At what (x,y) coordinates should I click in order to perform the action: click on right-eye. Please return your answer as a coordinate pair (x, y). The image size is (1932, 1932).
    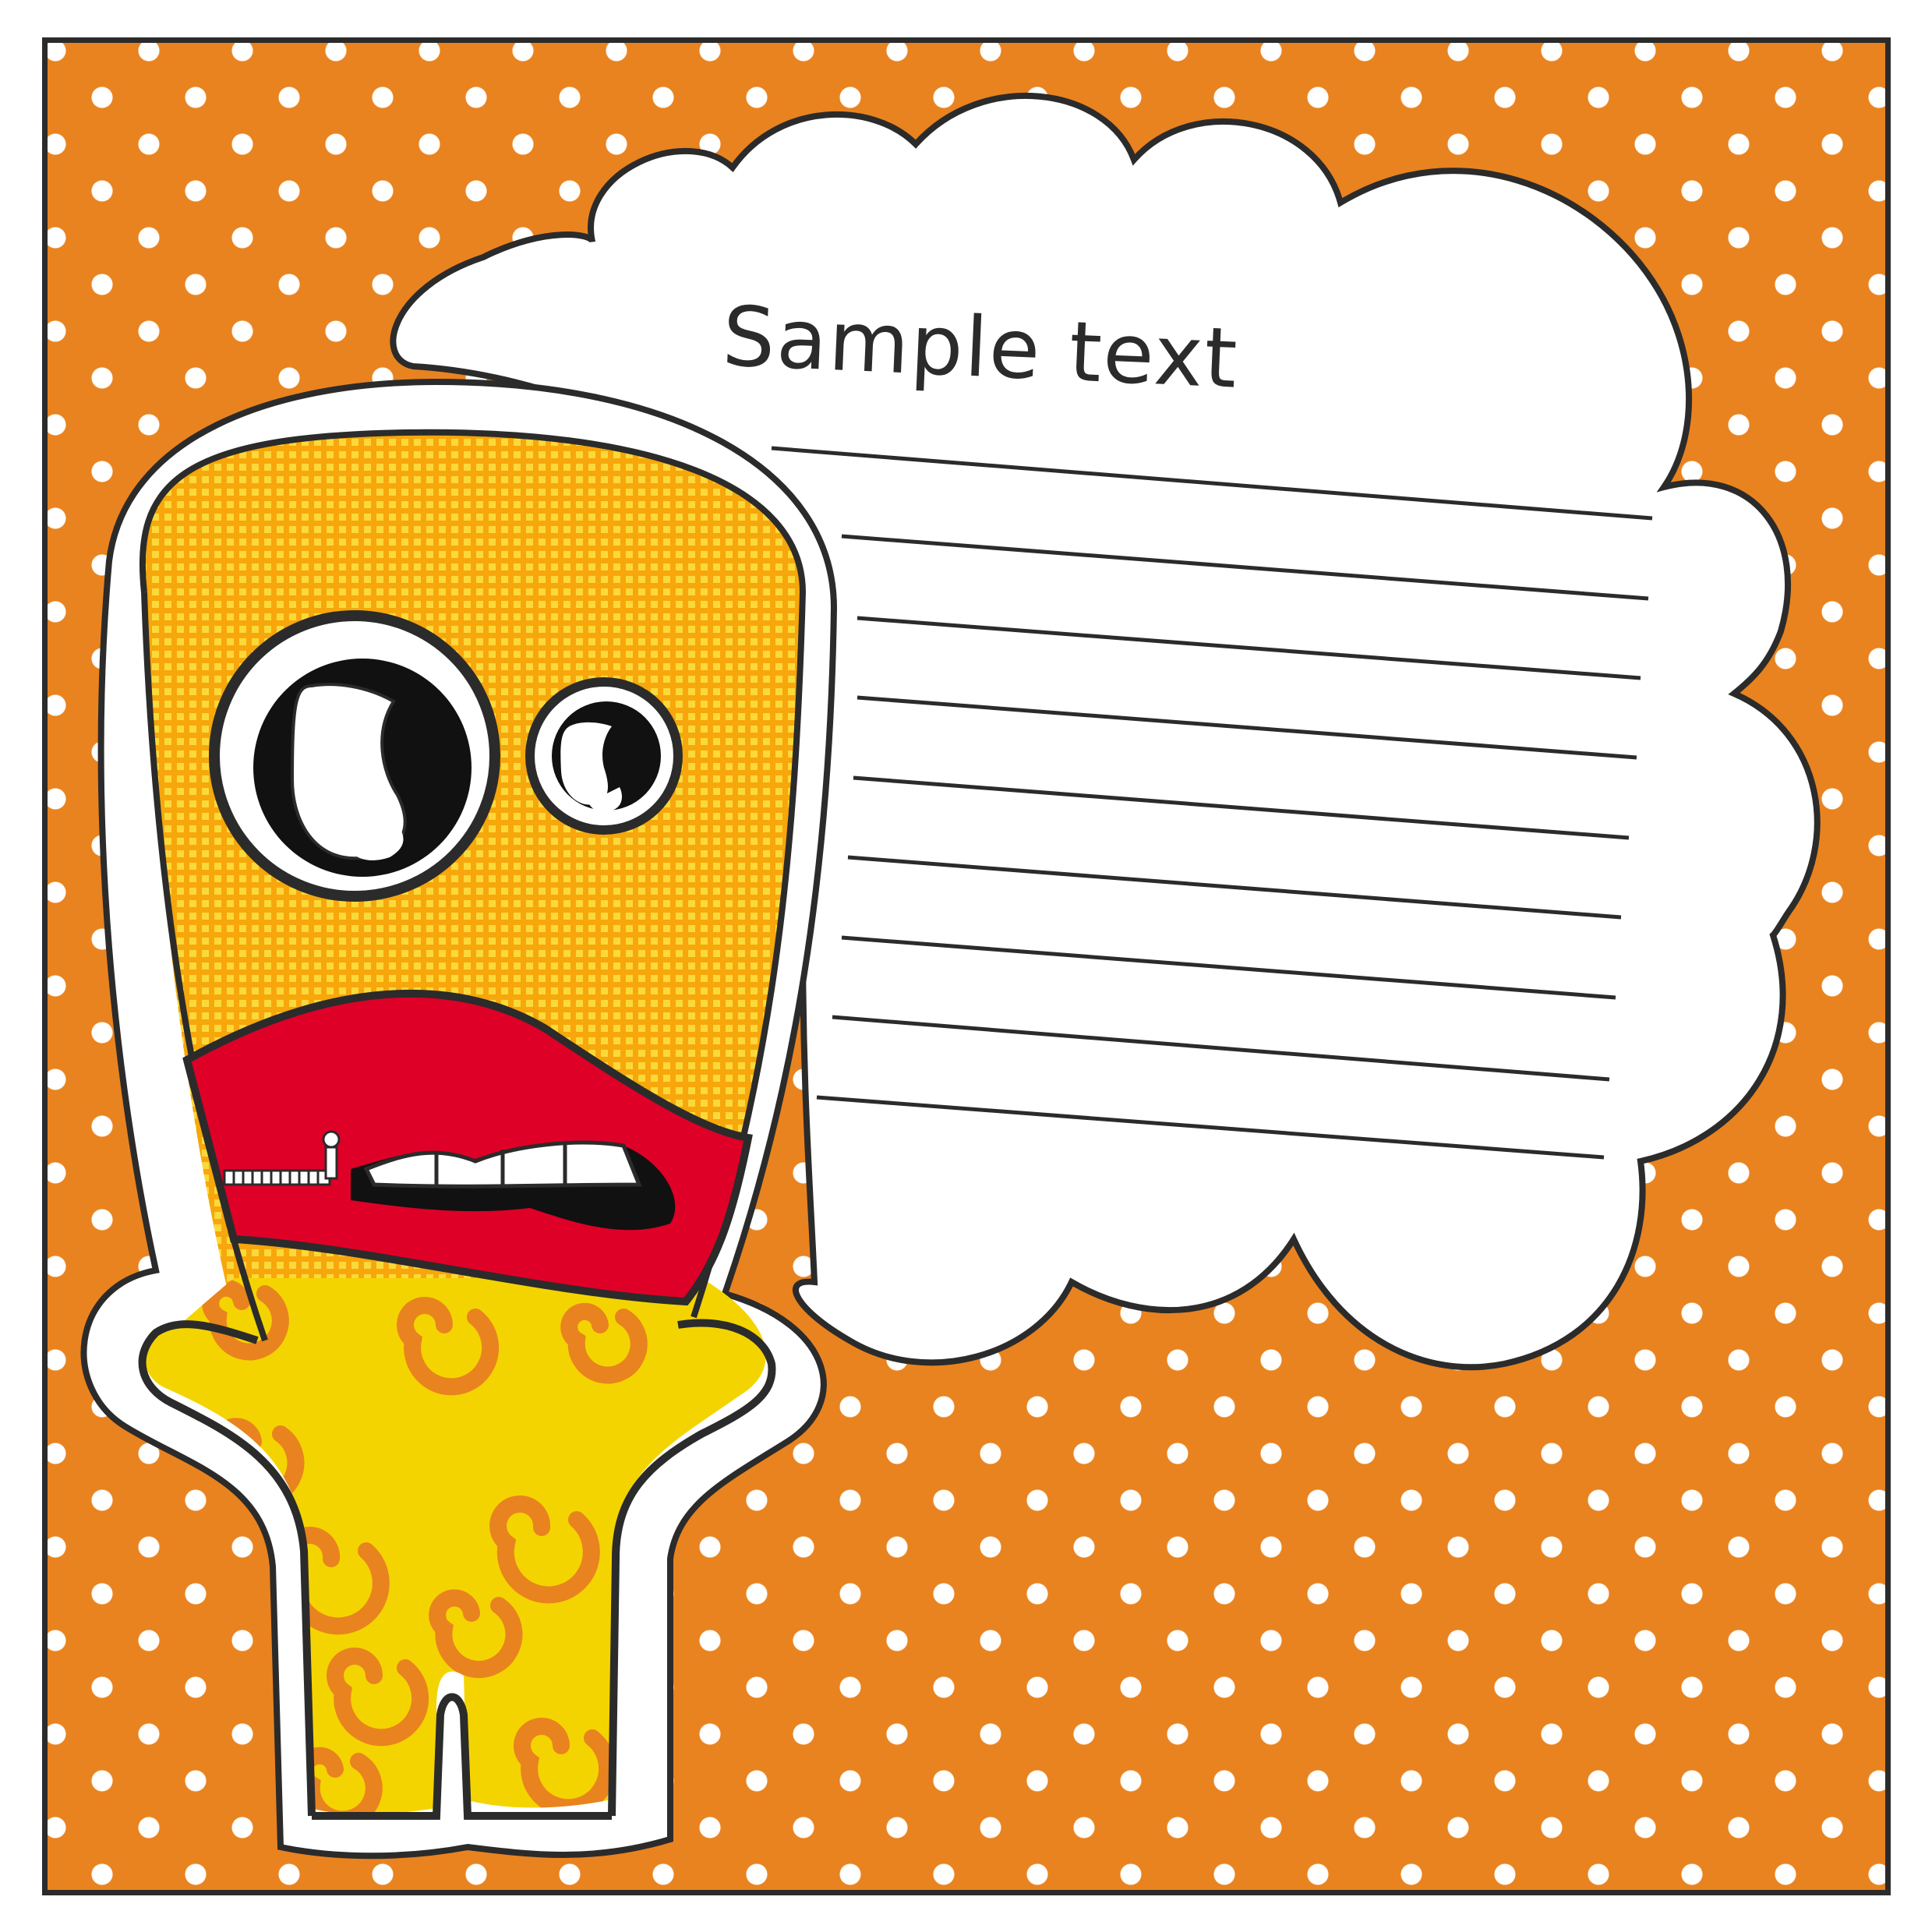
    Looking at the image, I should click on (604, 756).